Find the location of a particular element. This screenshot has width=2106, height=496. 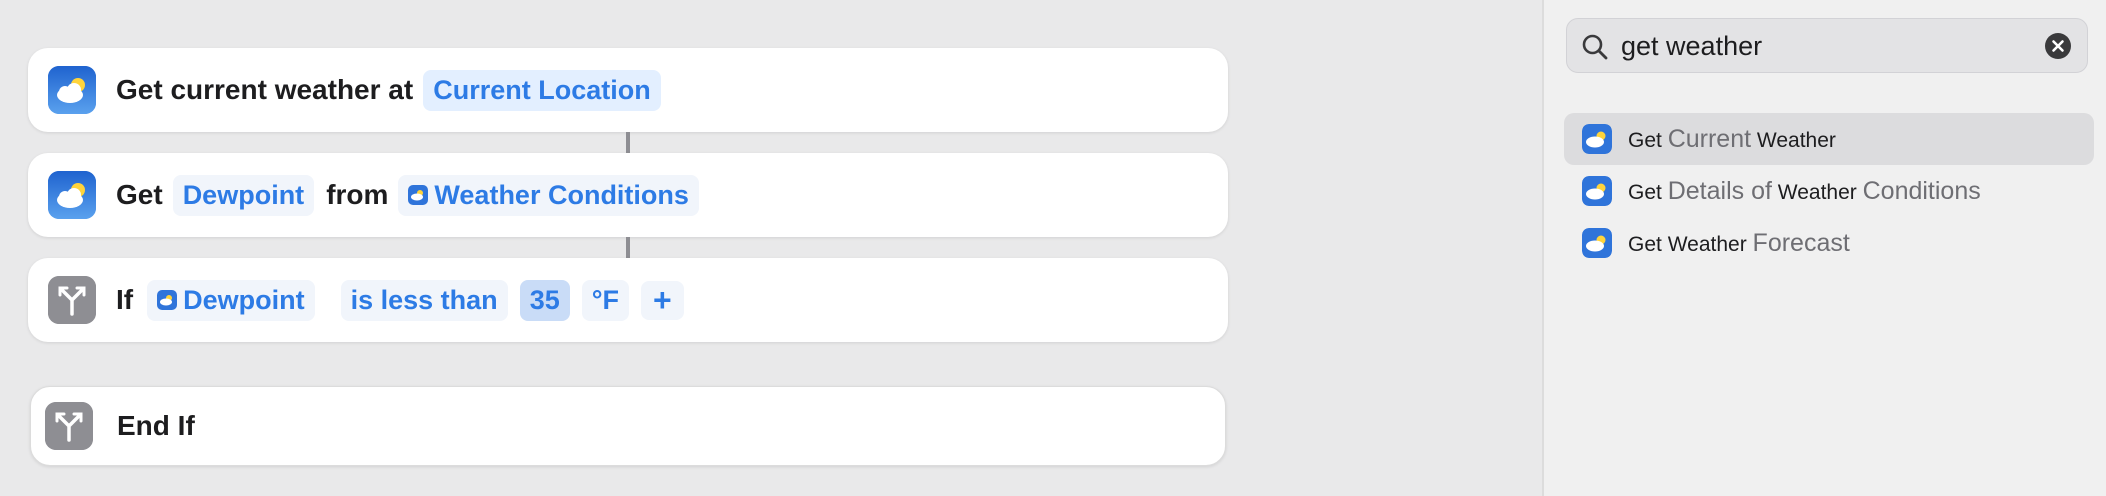

result-label-part: Current is located at coordinates (1709, 138).